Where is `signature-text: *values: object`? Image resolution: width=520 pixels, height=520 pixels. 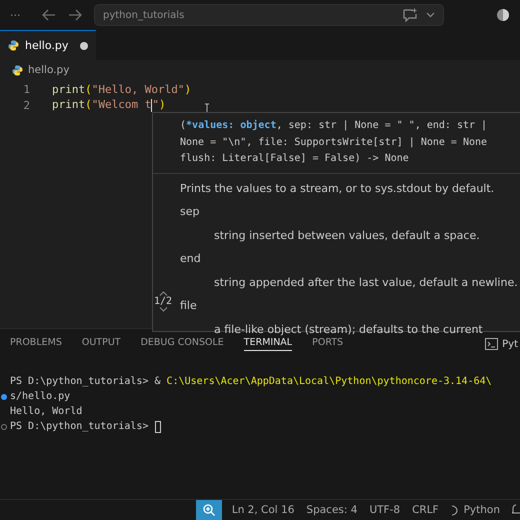 signature-text: *values: object is located at coordinates (231, 125).